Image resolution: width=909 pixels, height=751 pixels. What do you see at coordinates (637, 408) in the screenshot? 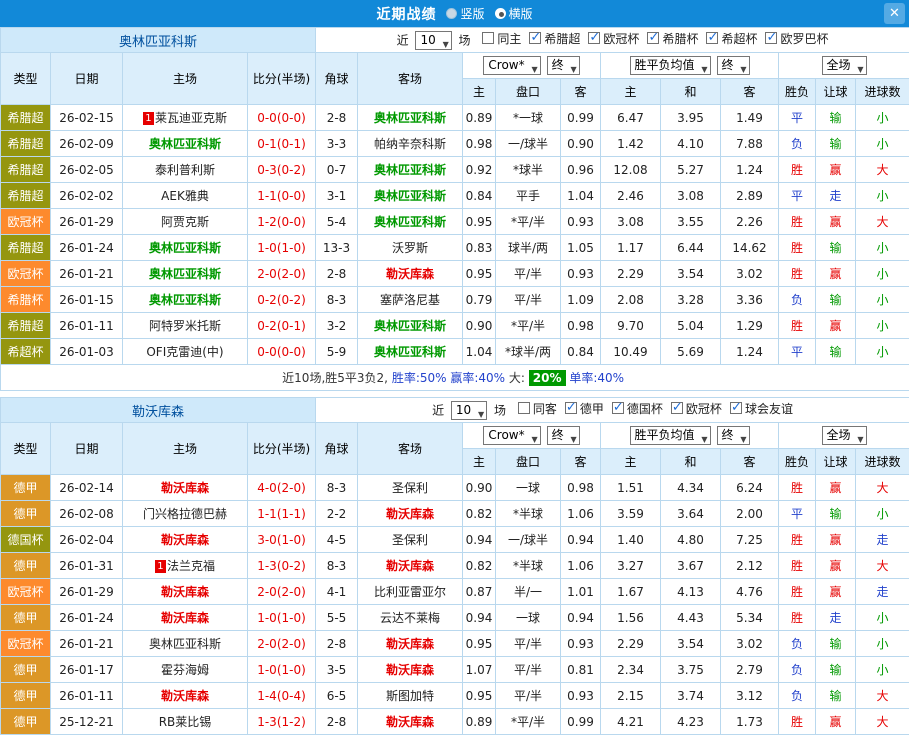
I see `league-filter-checkbox: 德国杯` at bounding box center [637, 408].